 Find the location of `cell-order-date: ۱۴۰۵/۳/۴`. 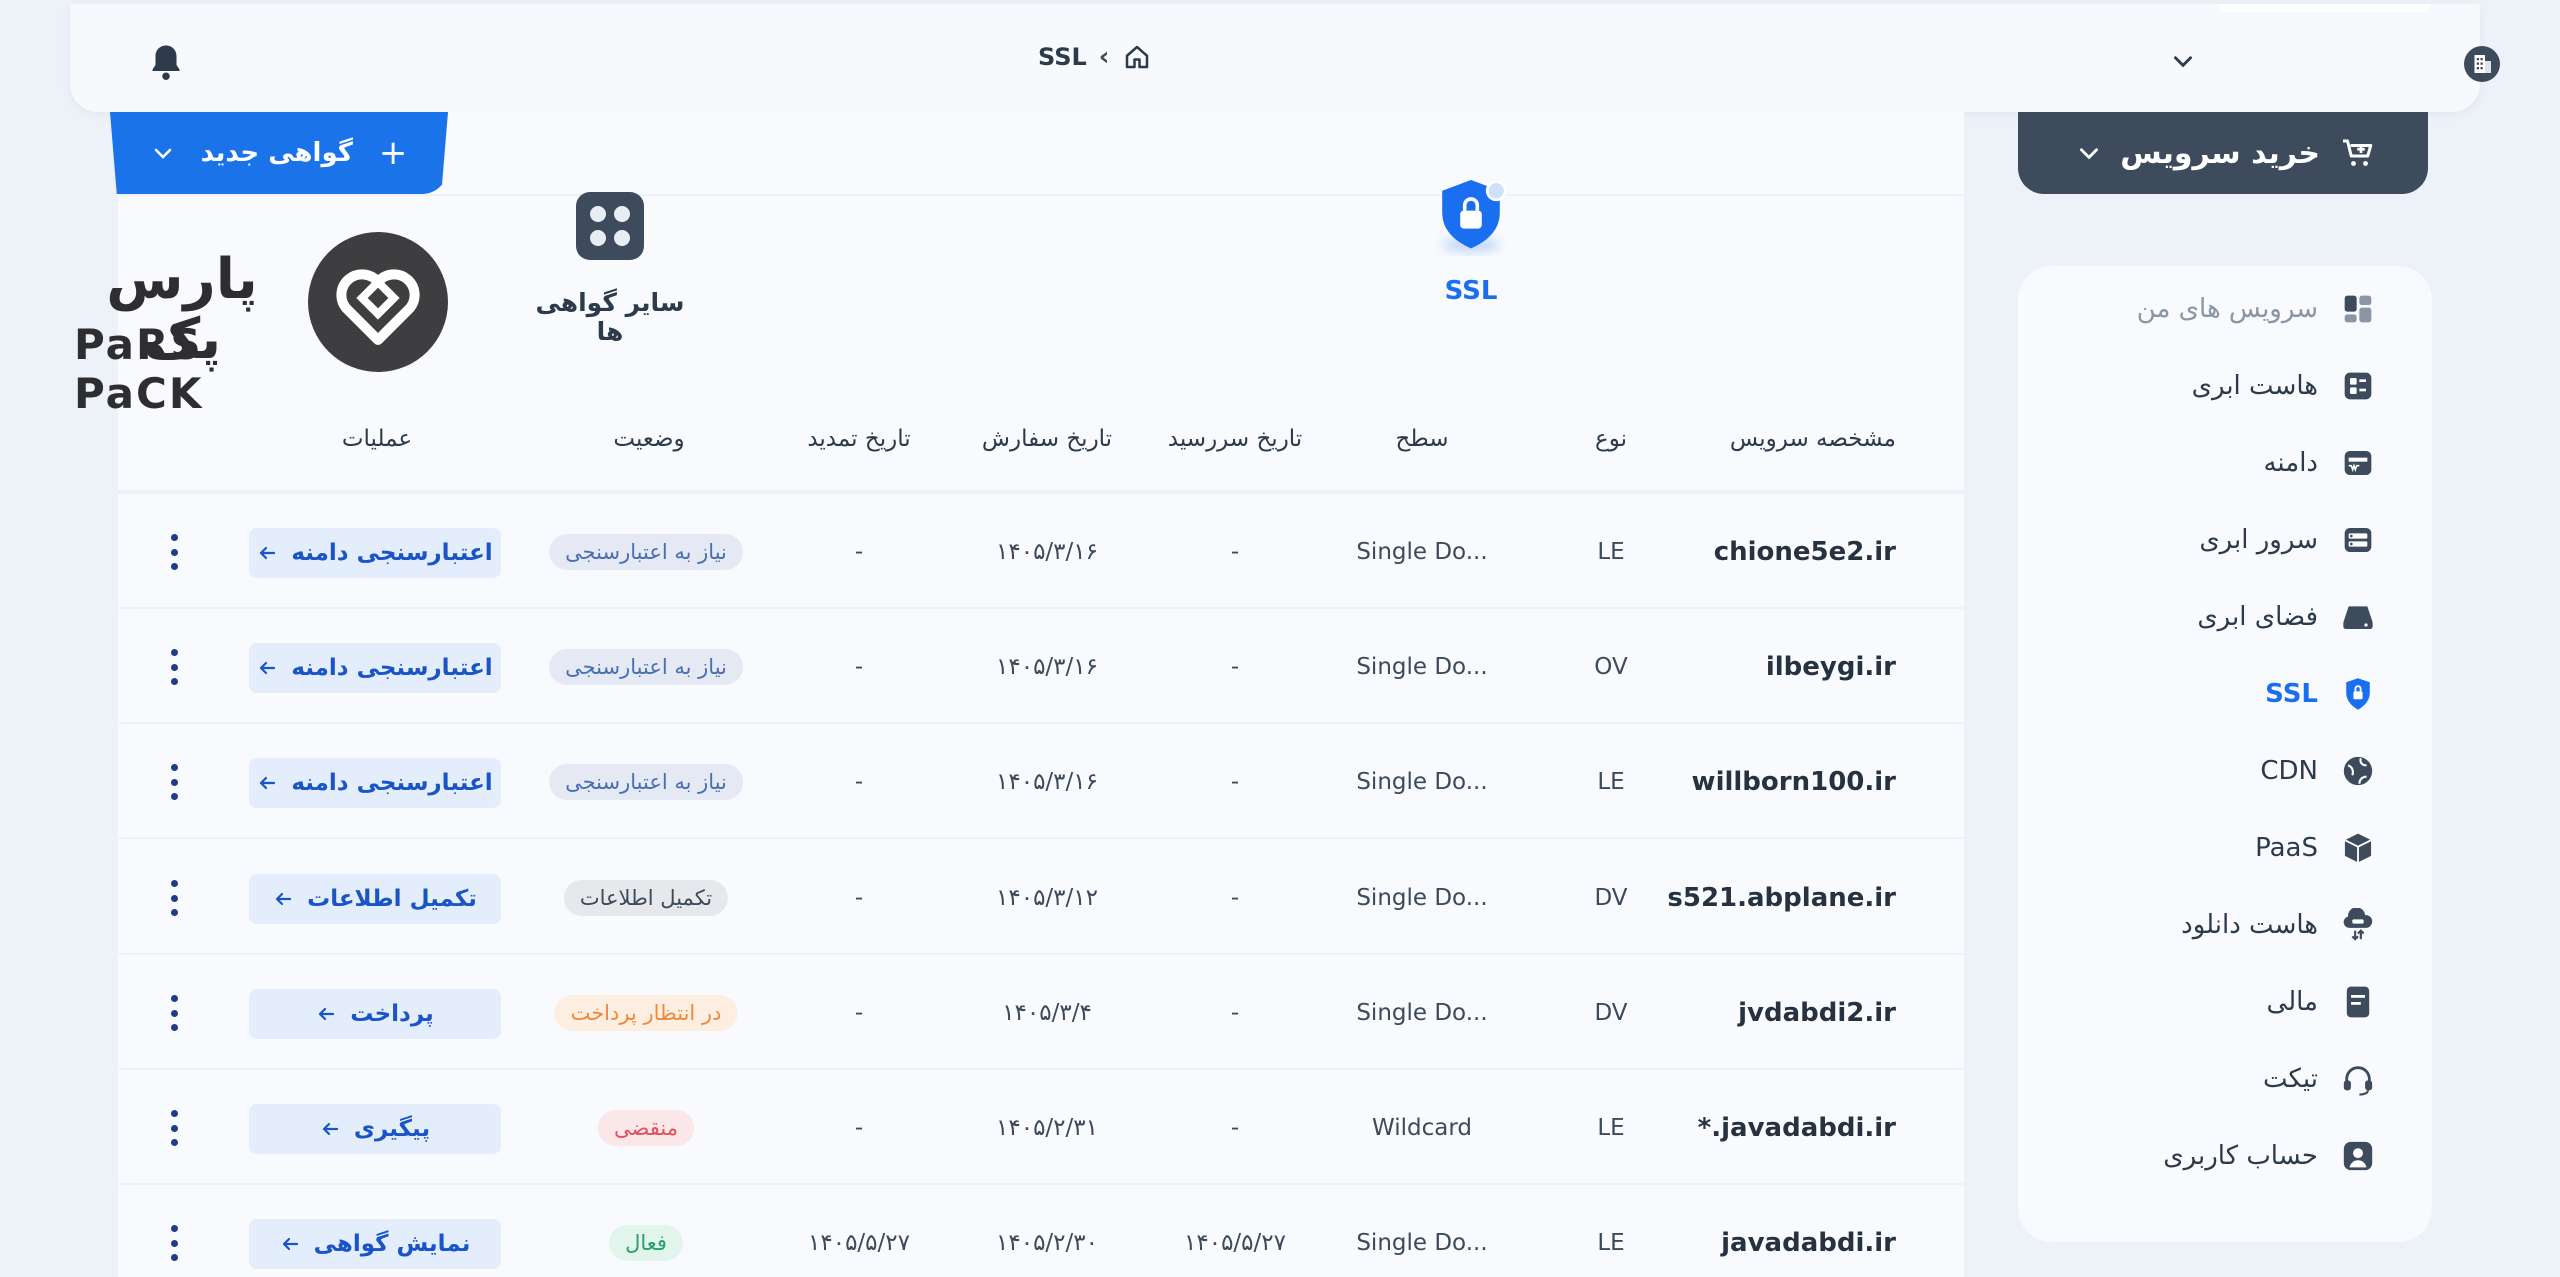

cell-order-date: ۱۴۰۵/۳/۴ is located at coordinates (1047, 1012).